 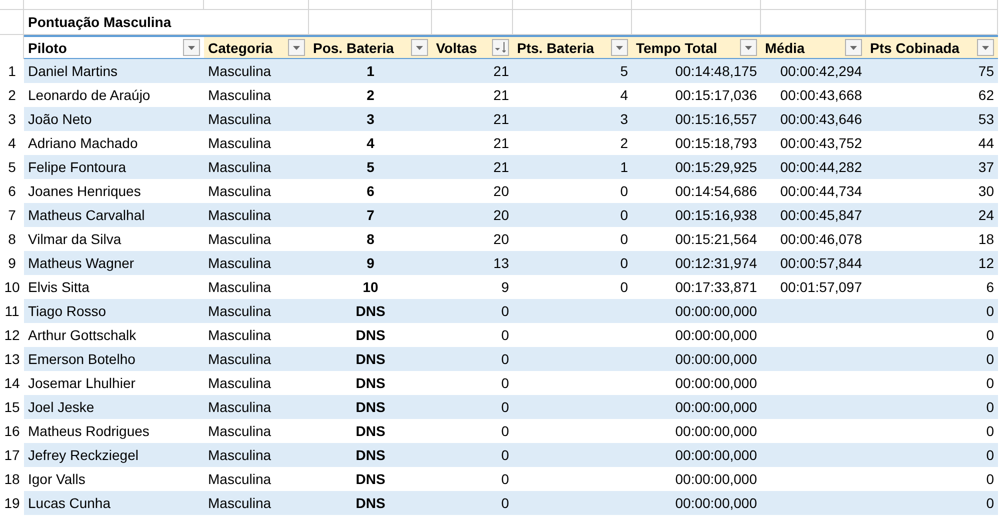 I want to click on table-cell-text: 00:00:00,000, so click(x=716, y=335).